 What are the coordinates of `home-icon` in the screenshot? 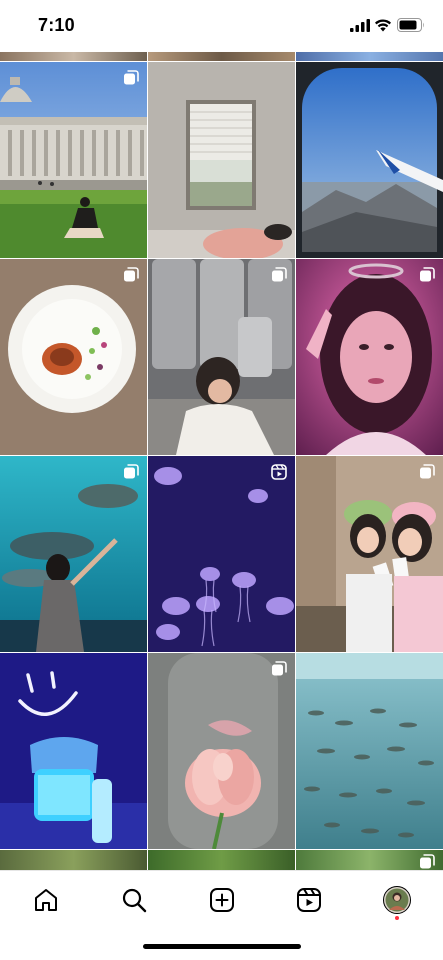 It's located at (46, 900).